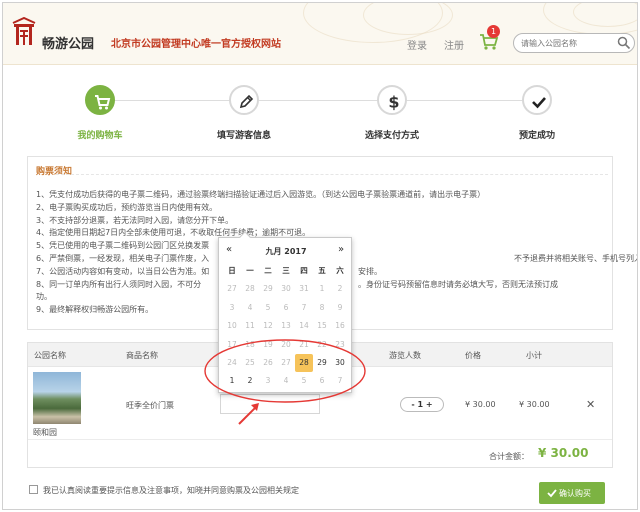 This screenshot has height=512, width=640. What do you see at coordinates (340, 344) in the screenshot?
I see `calendar-day: 23` at bounding box center [340, 344].